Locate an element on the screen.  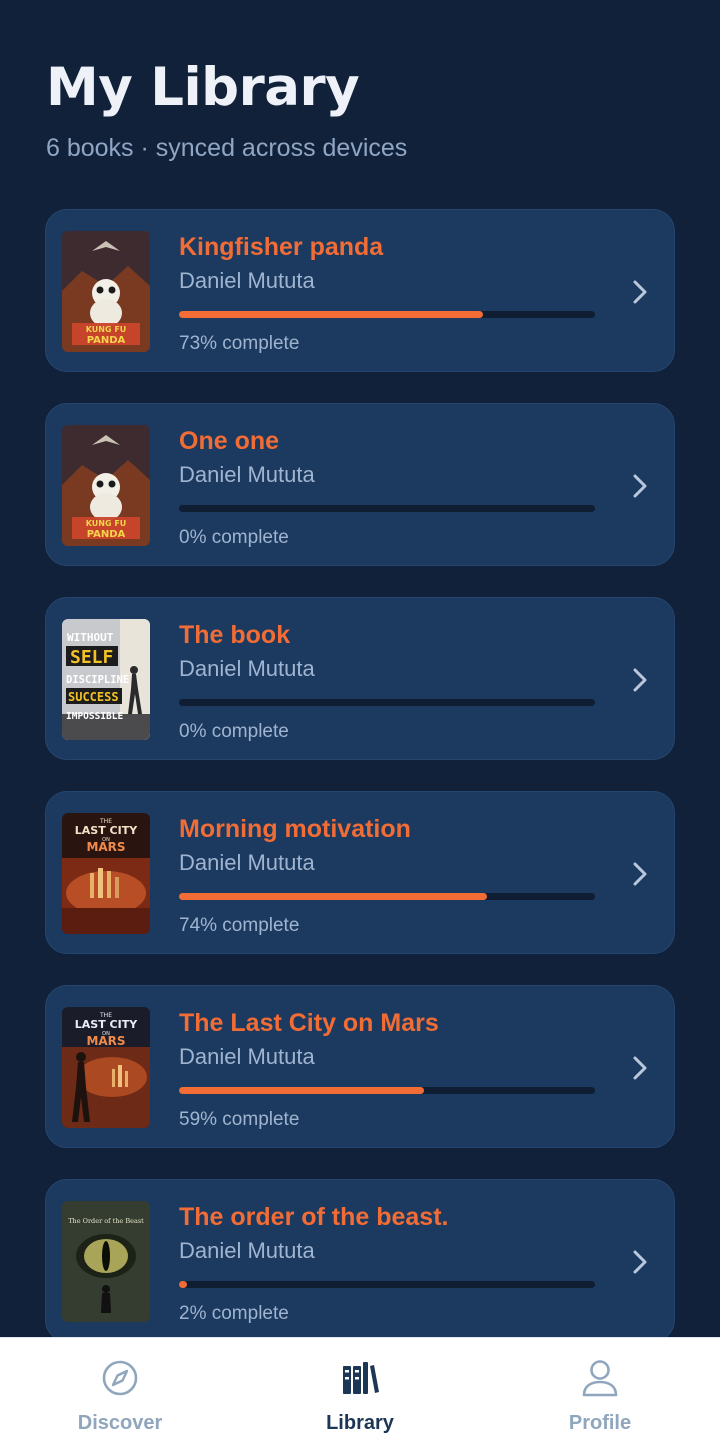
library-icon is located at coordinates (361, 1378).